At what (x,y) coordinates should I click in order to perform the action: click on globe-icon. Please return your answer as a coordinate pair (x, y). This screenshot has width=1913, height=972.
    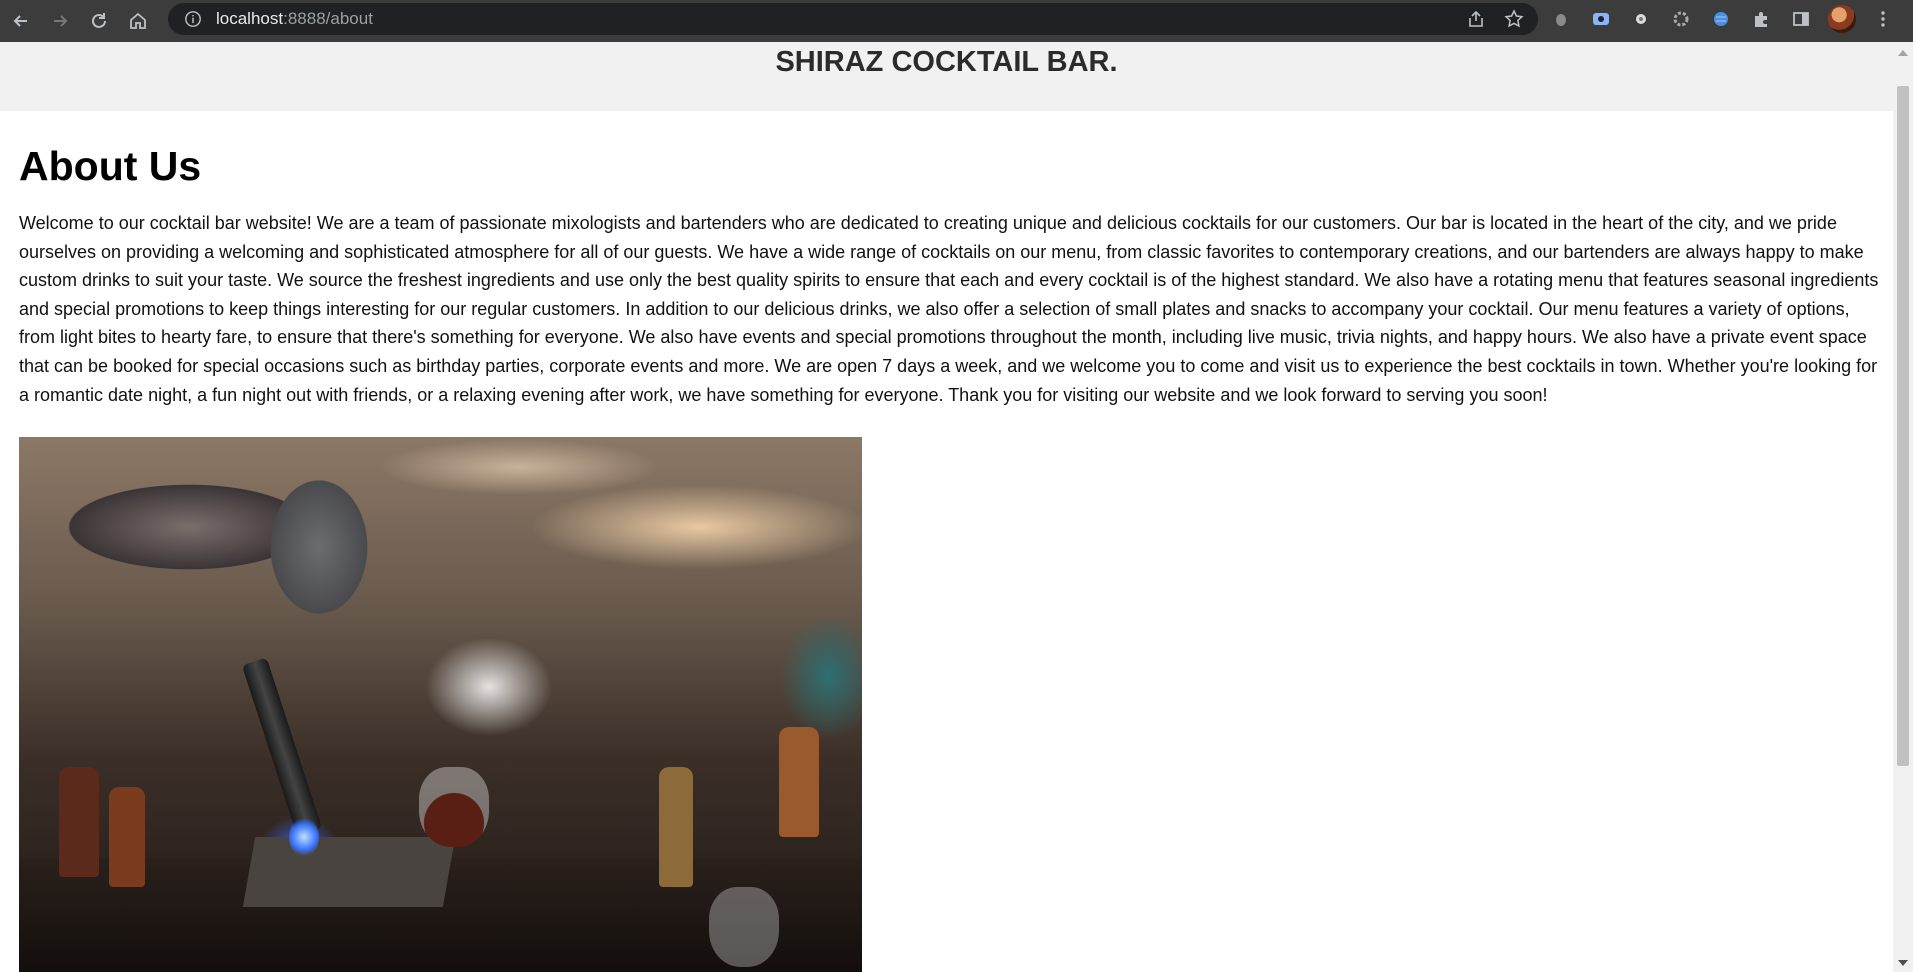
    Looking at the image, I should click on (1721, 19).